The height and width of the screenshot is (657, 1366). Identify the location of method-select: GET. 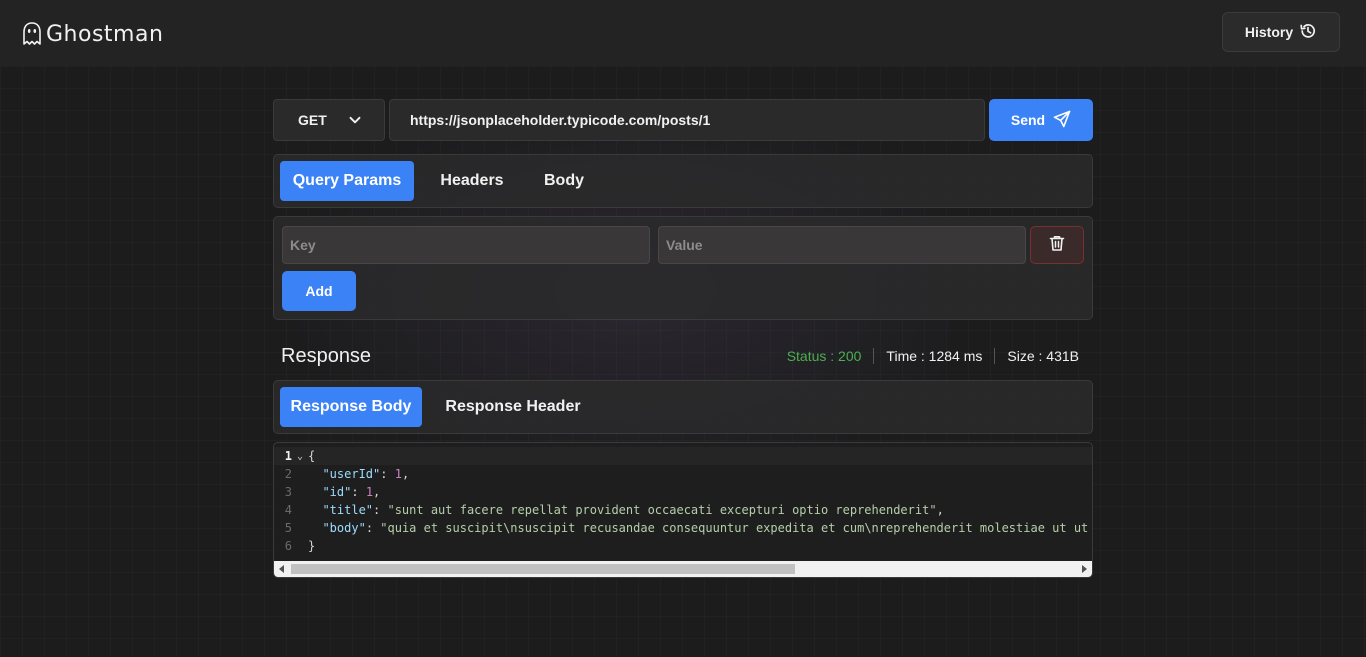
(329, 120).